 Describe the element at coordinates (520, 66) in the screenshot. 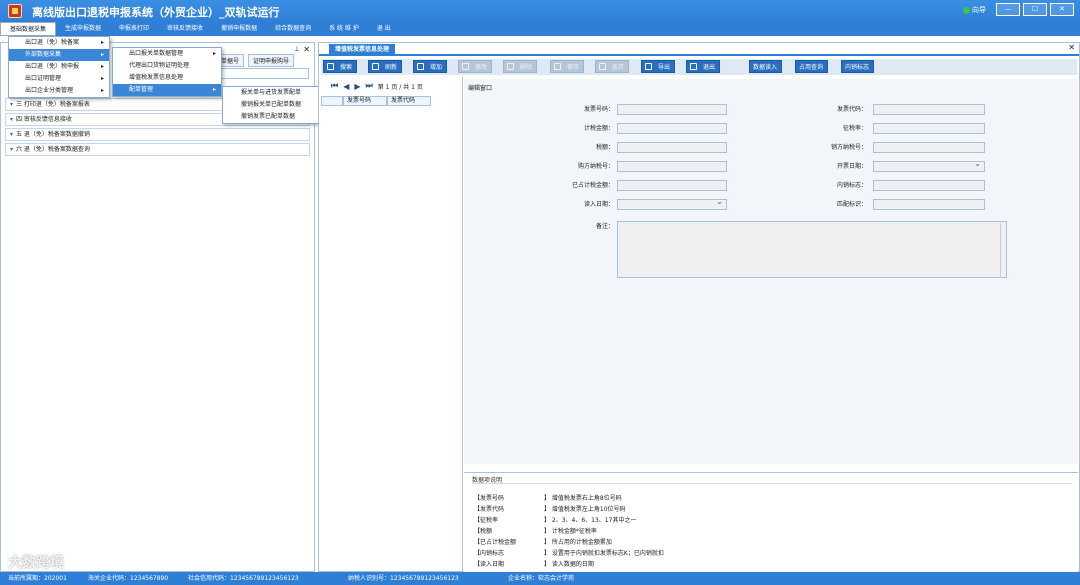

I see `delete-button: 删除` at that location.